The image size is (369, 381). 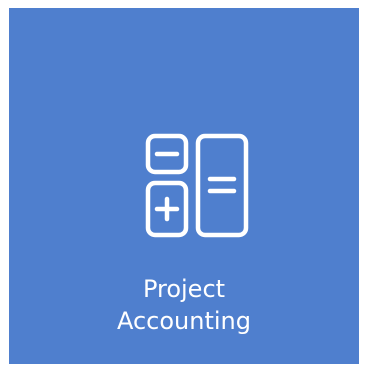 What do you see at coordinates (183, 321) in the screenshot?
I see `tile-label-line-2: Accounting` at bounding box center [183, 321].